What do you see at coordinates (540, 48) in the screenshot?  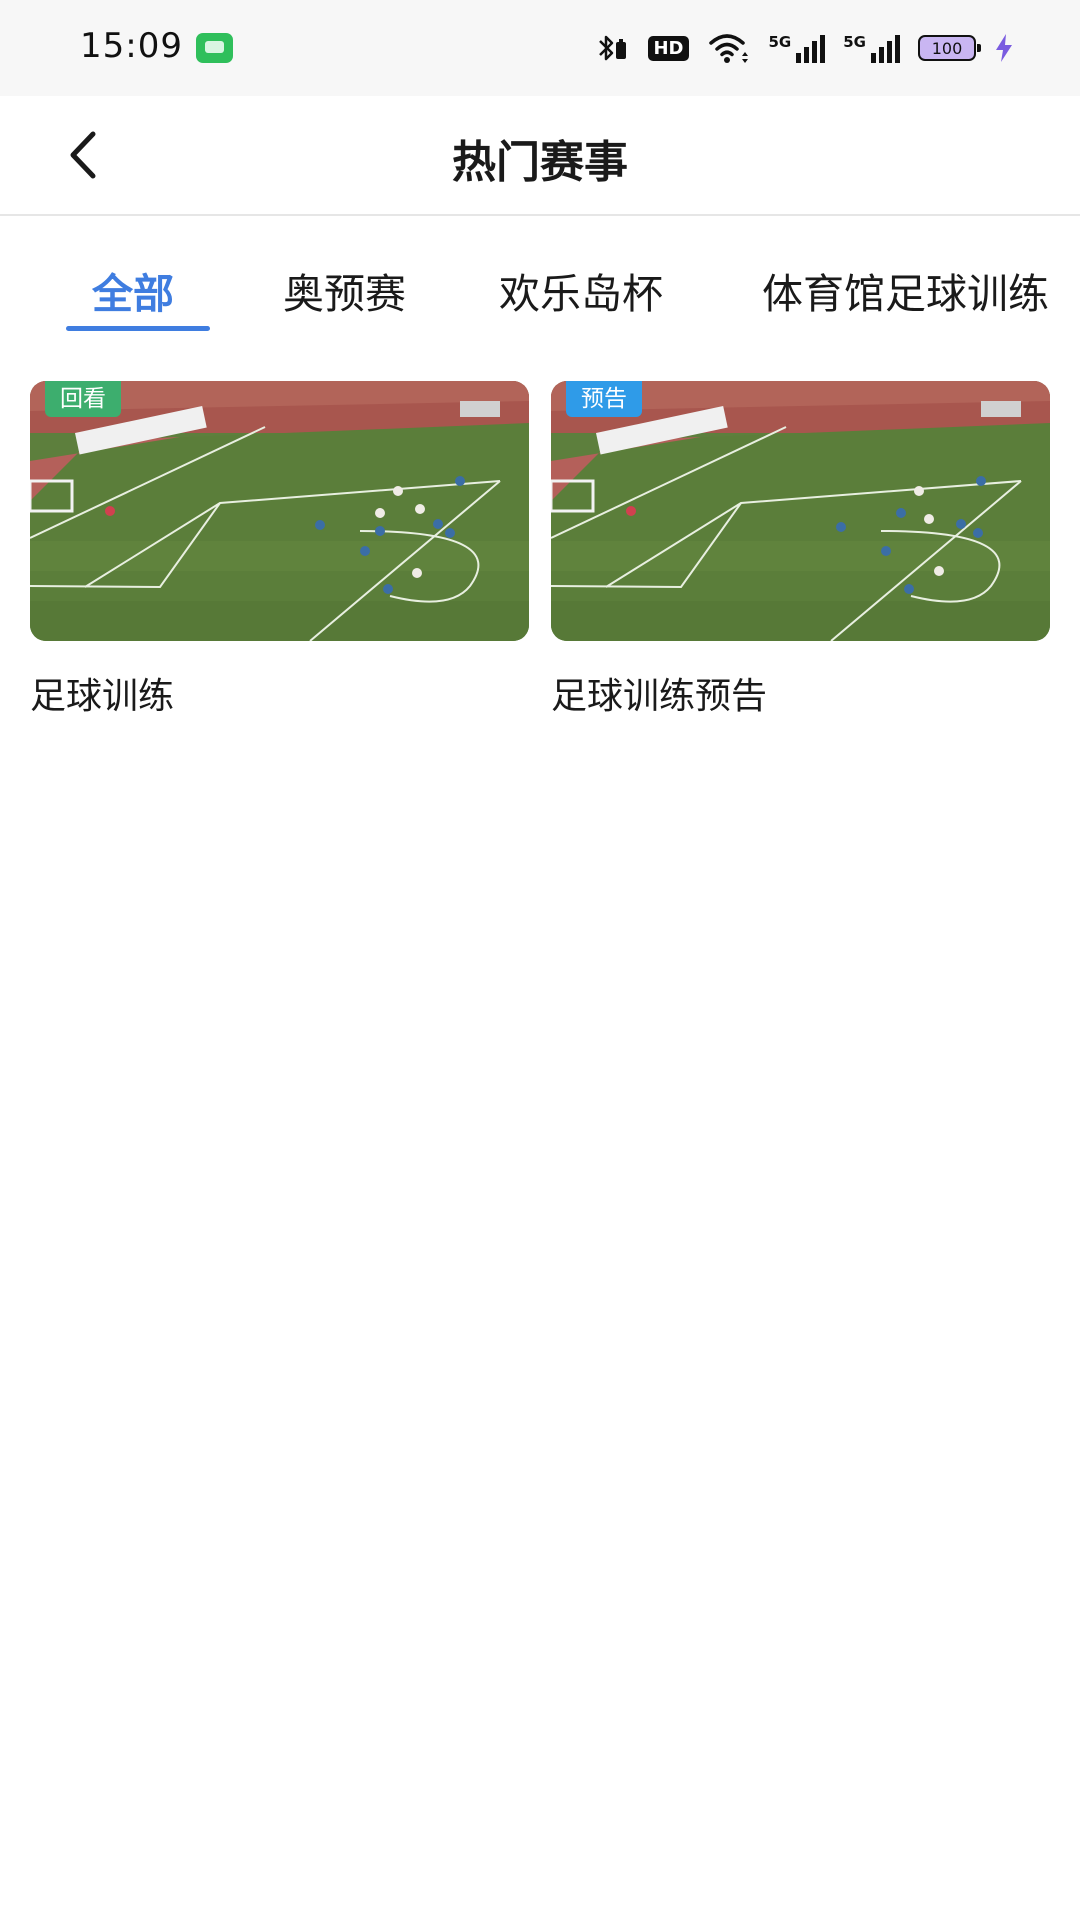 I see `status-bar: 15:09 HD 5G 5G 100` at bounding box center [540, 48].